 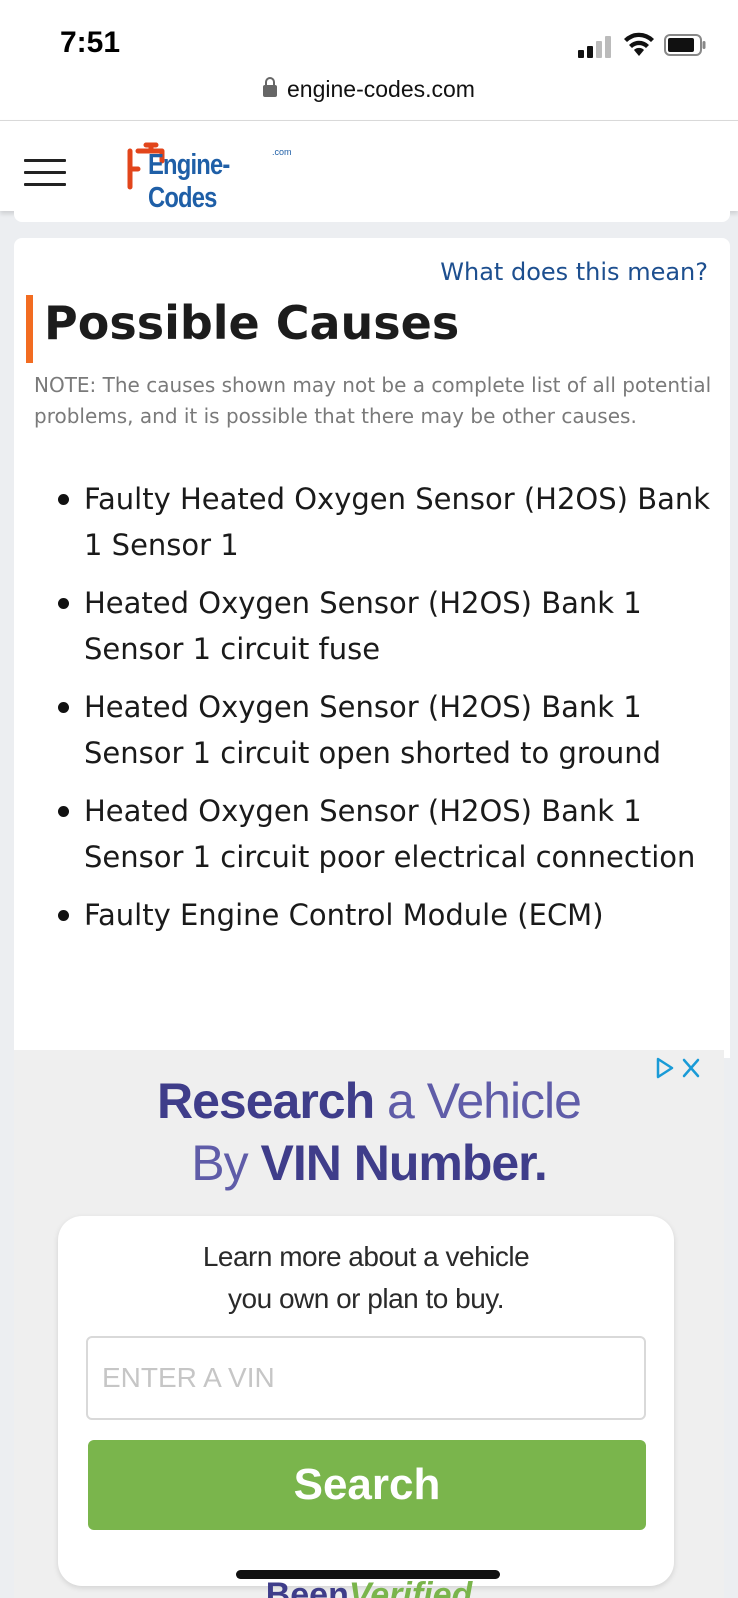 I want to click on site-logo: Engine-Codes .com, so click(x=221, y=174).